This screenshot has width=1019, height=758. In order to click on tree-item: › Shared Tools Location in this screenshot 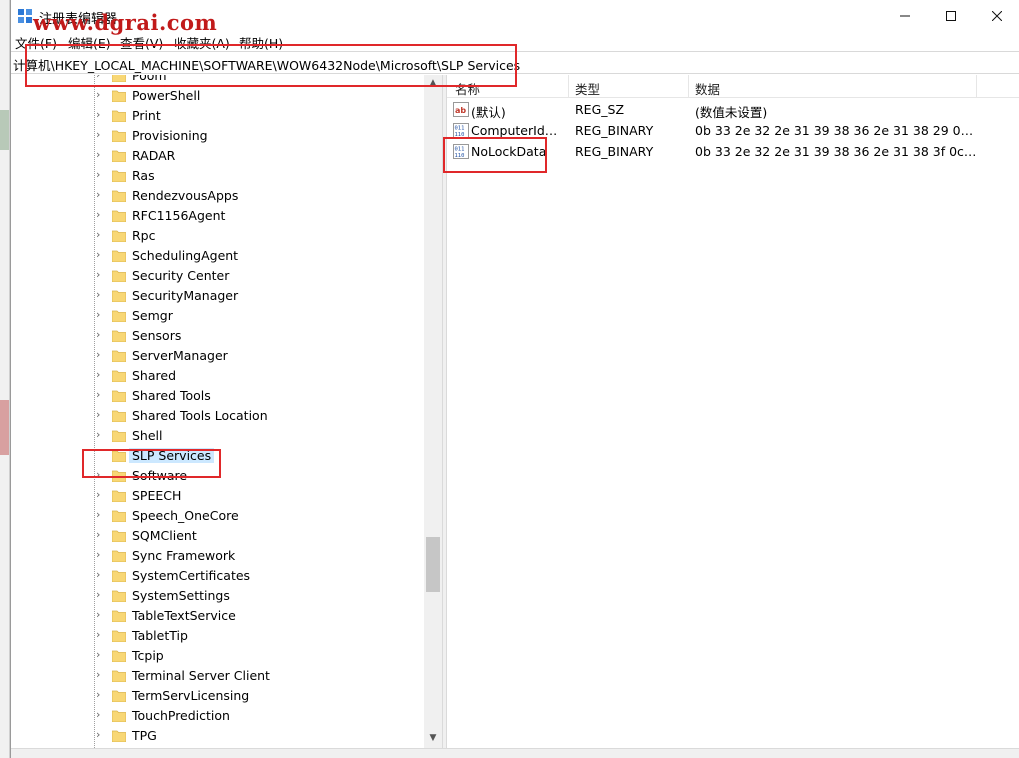, I will do `click(221, 416)`.